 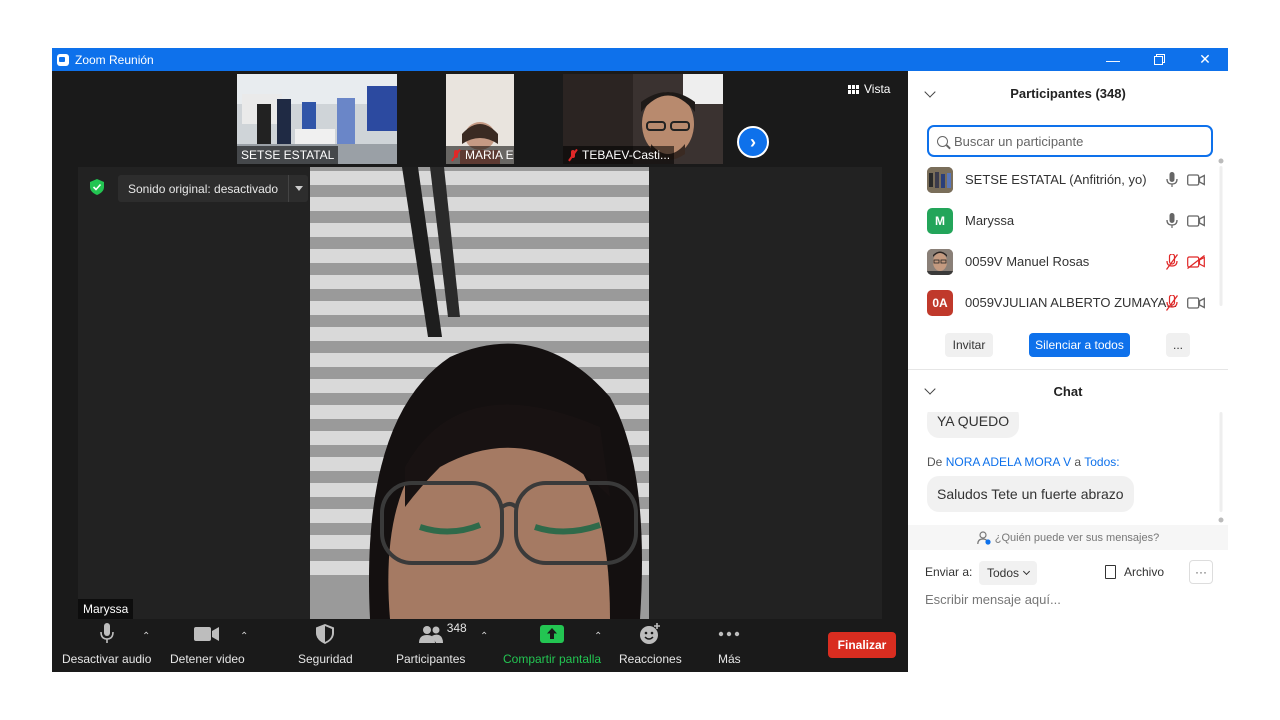 I want to click on view-button: Vista, so click(x=869, y=89).